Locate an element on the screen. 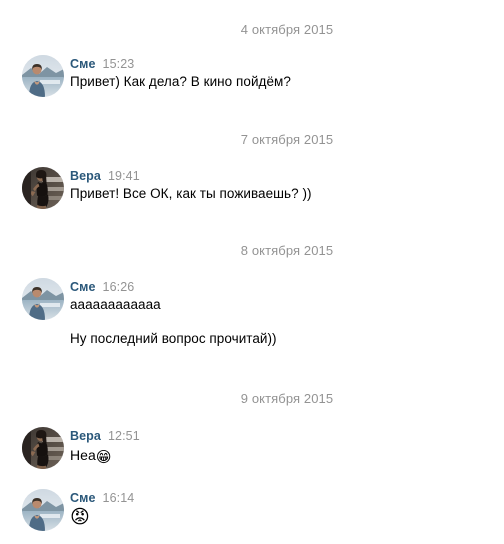 The width and height of the screenshot is (504, 544). date-separator-label: 4 октября 2015 is located at coordinates (287, 29).